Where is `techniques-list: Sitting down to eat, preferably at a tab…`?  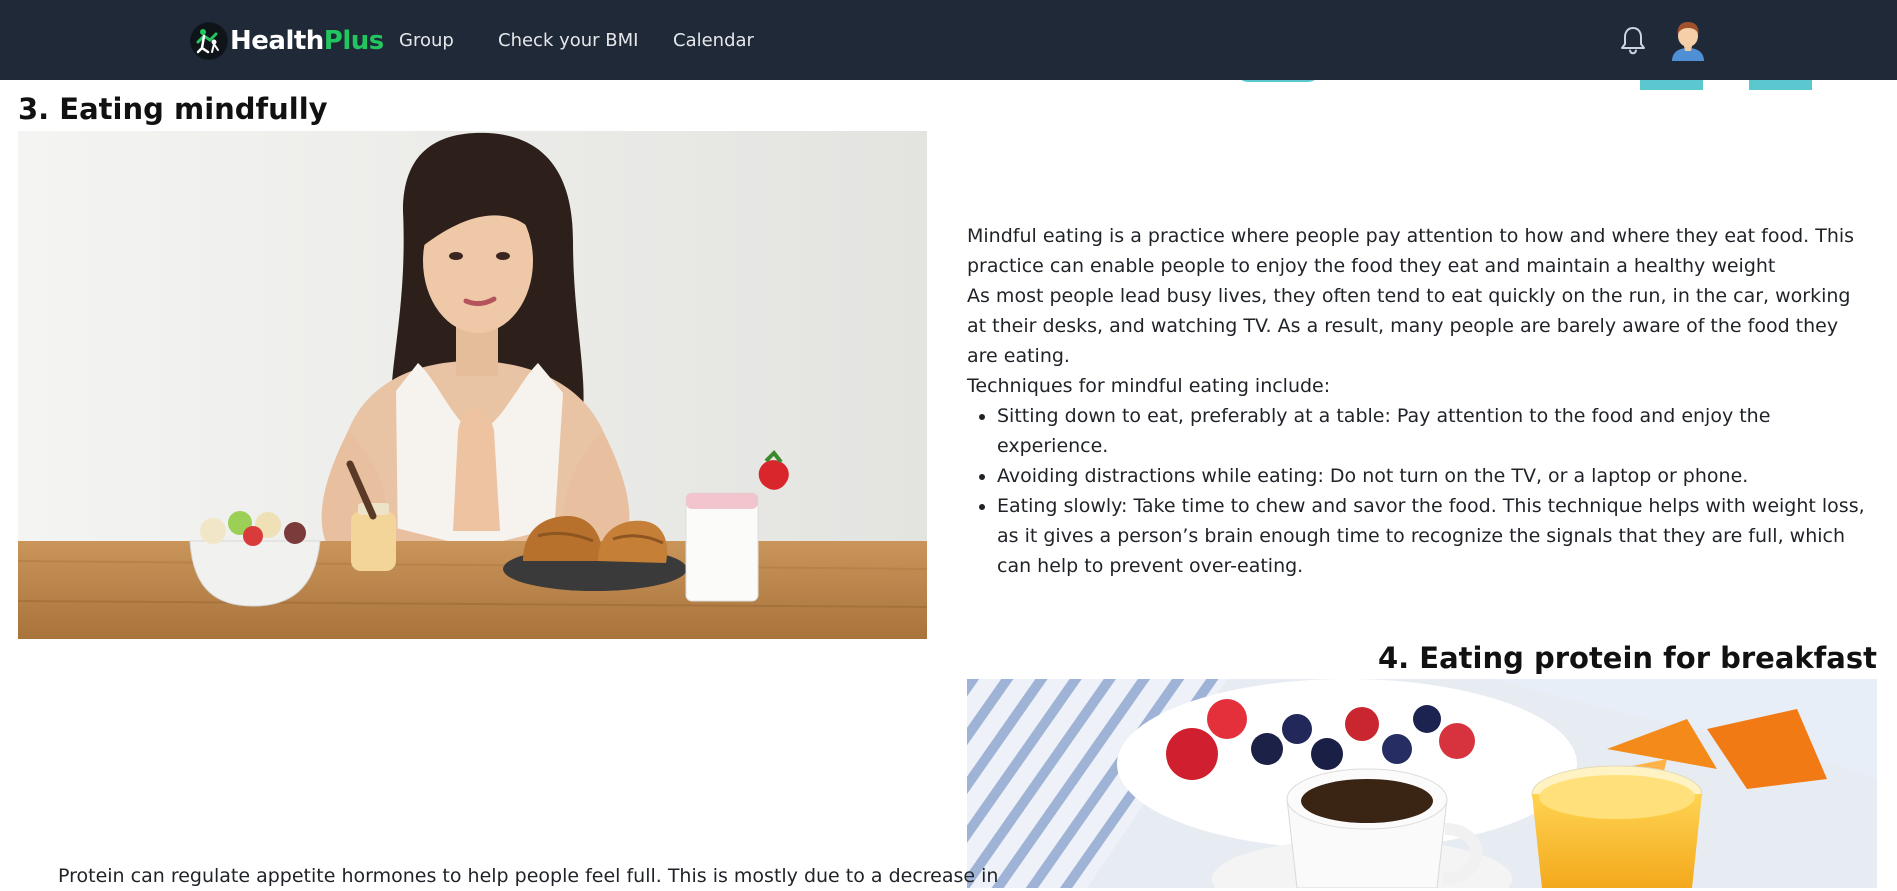
techniques-list: Sitting down to eat, preferably at a tab… is located at coordinates (1417, 491).